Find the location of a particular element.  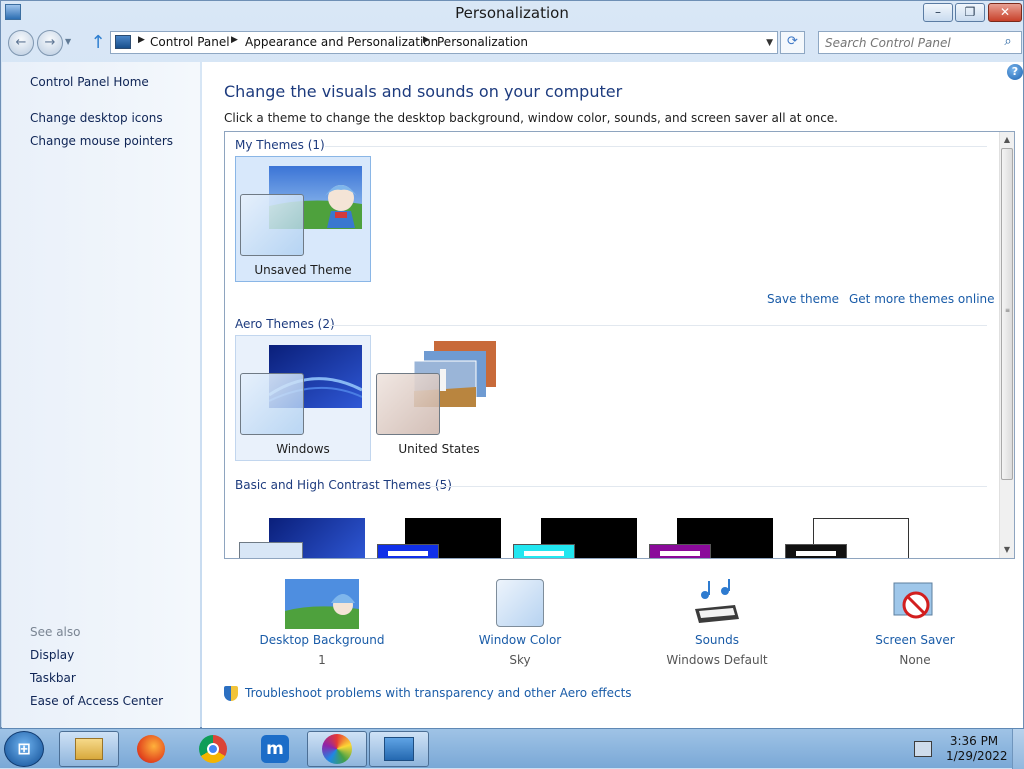

back-button: ← is located at coordinates (21, 43).